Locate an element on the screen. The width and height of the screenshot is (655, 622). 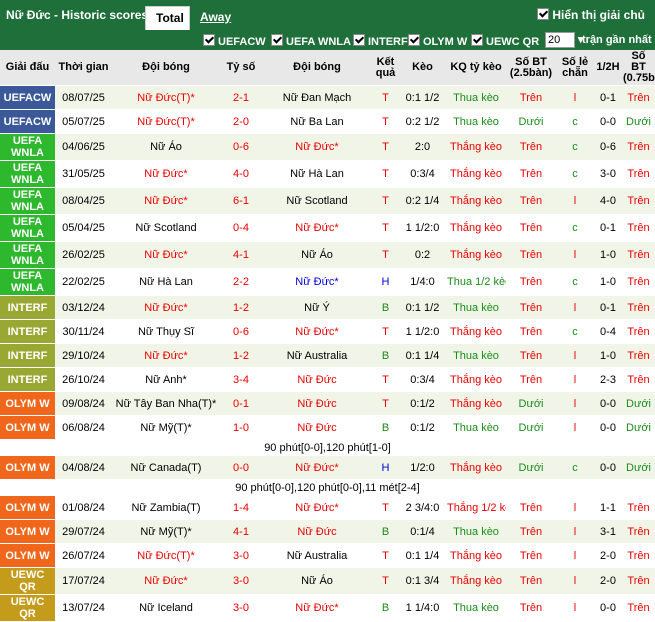
match-date: 26/02/25 is located at coordinates (83, 255).